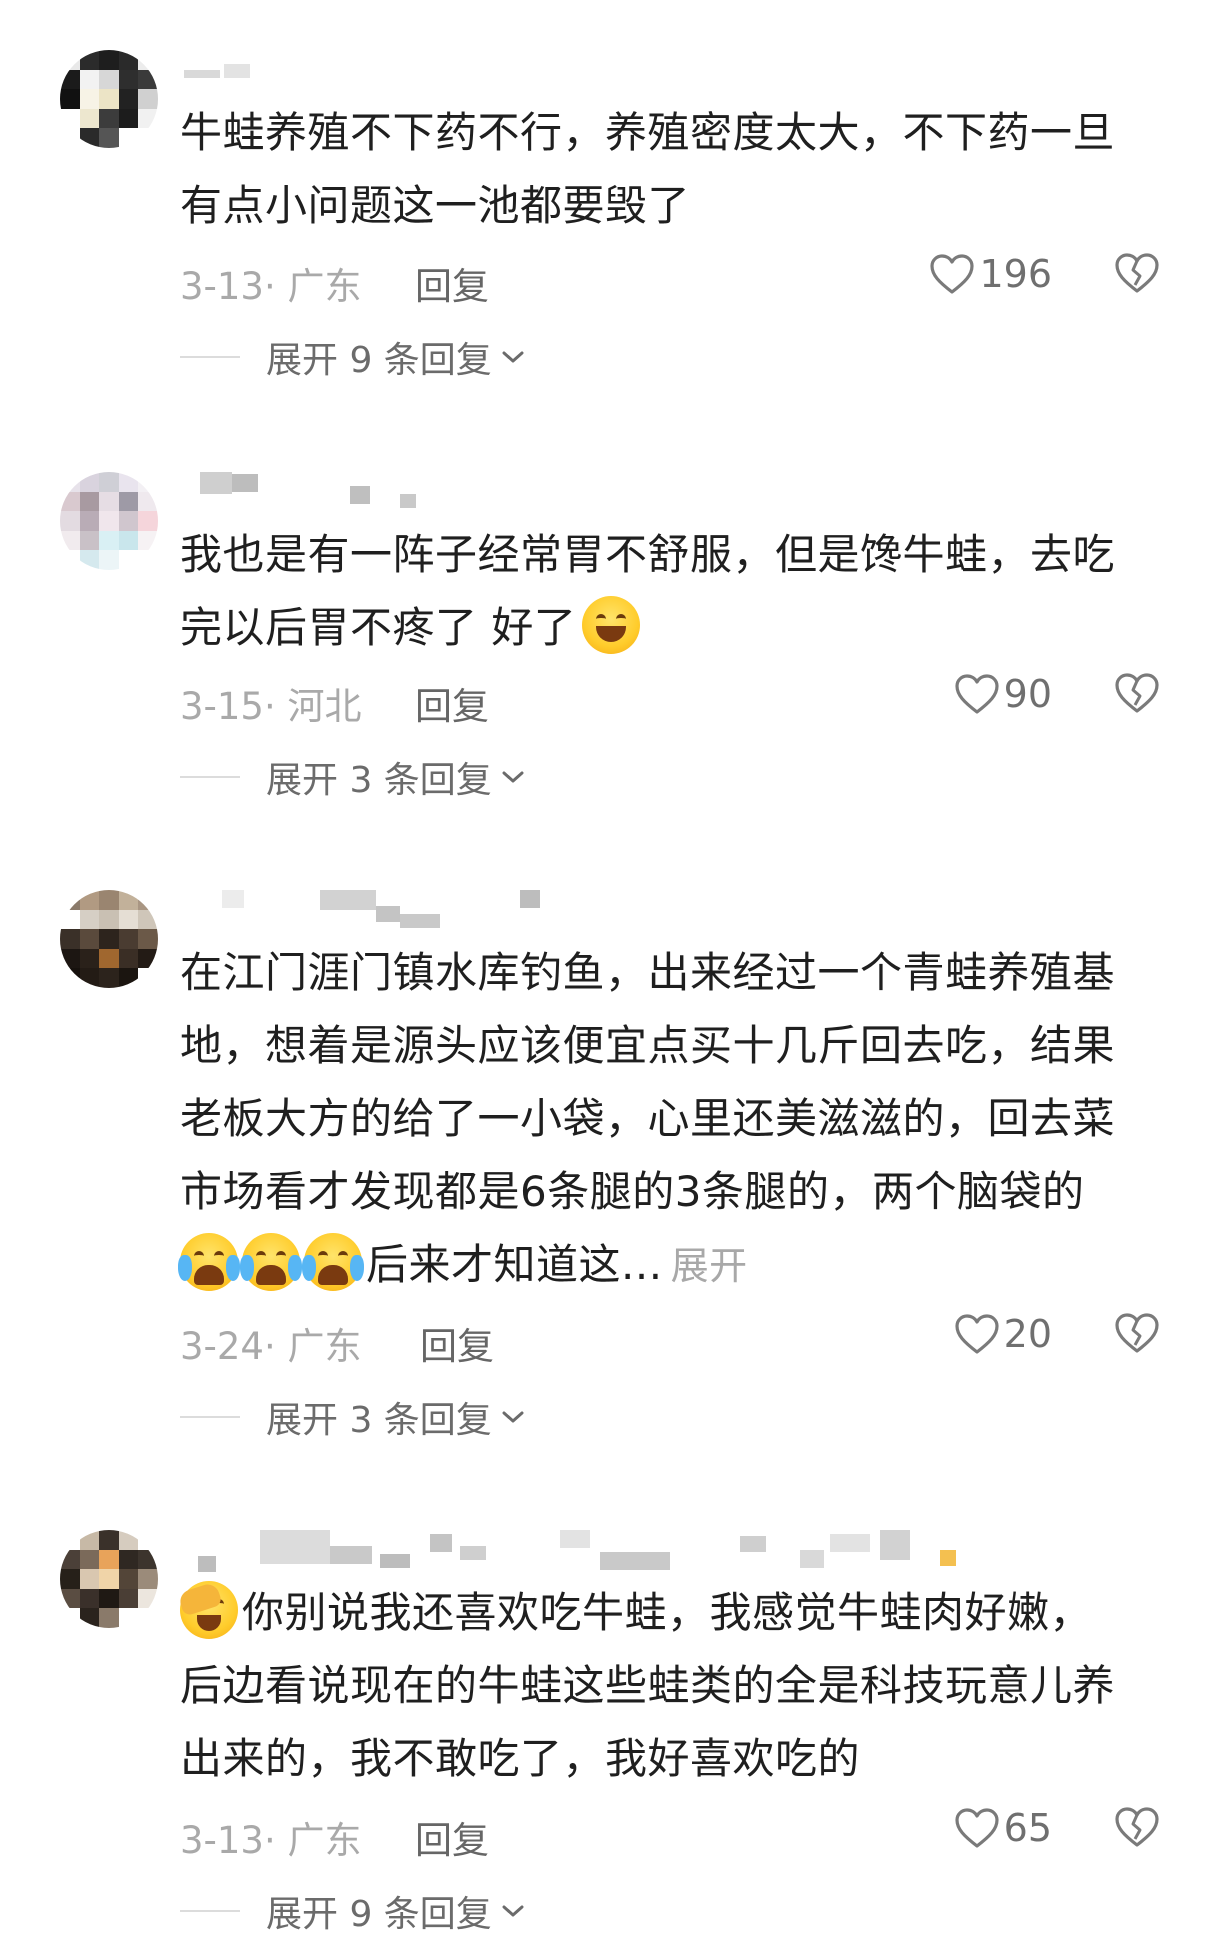 This screenshot has height=1956, width=1206. I want to click on like-count: 65, so click(1027, 1828).